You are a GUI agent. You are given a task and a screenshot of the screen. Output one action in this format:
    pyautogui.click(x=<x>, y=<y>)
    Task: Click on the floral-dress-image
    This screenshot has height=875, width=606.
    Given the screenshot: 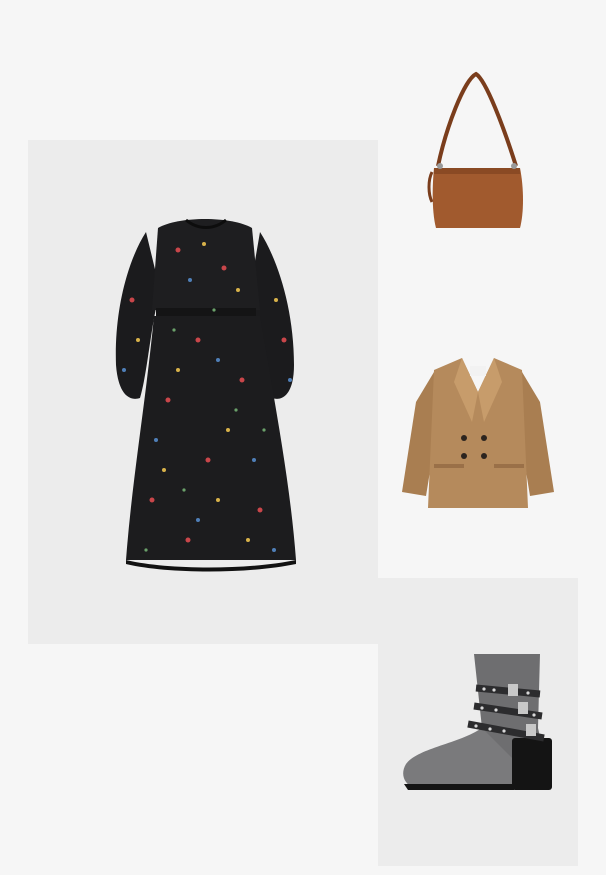 What is the action you would take?
    pyautogui.click(x=205, y=395)
    